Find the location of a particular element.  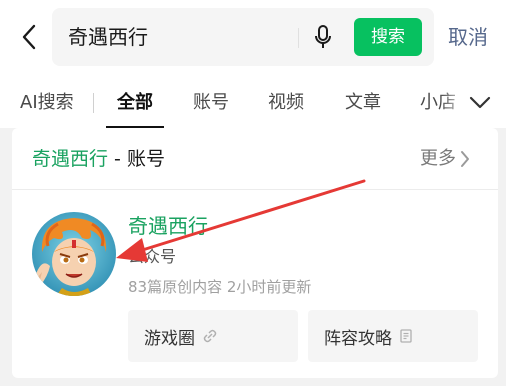

more-accounts-link: 更多 is located at coordinates (445, 159).